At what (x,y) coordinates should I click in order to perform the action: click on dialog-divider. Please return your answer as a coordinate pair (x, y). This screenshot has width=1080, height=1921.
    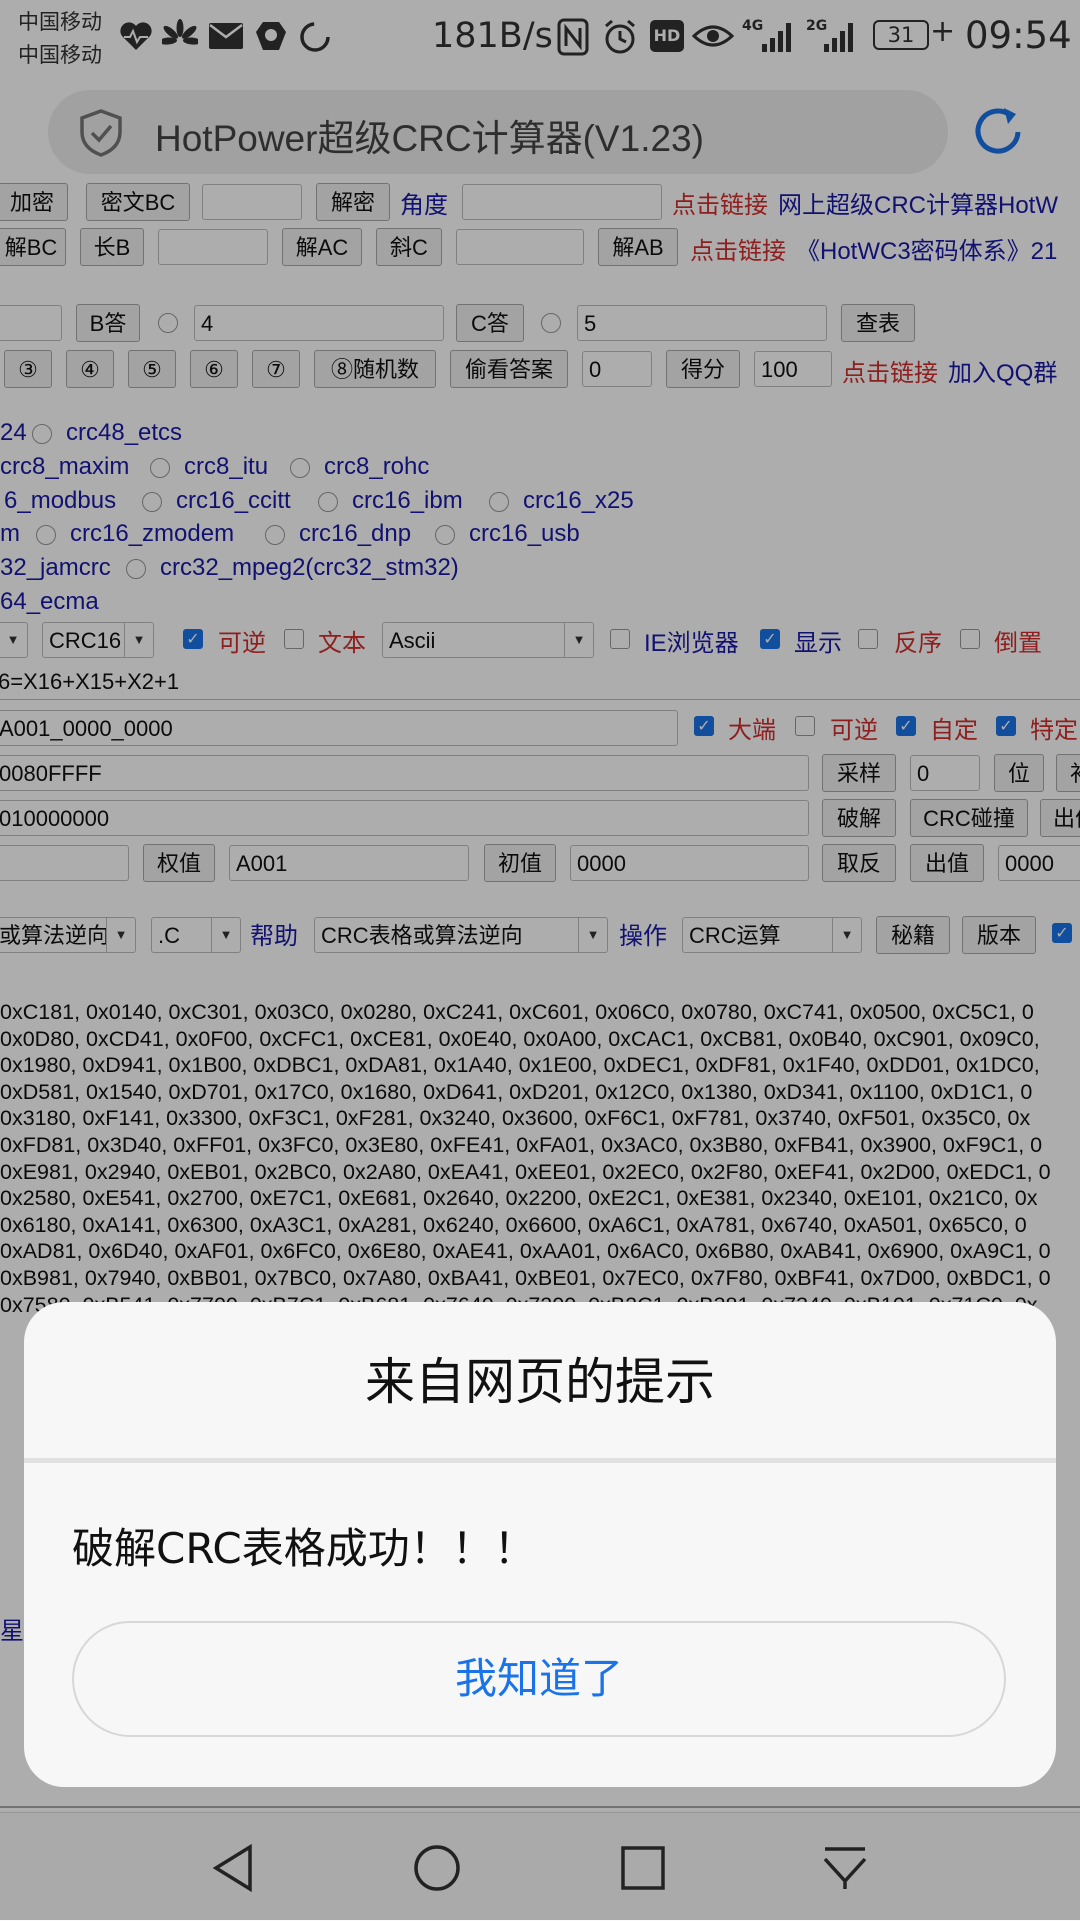
    Looking at the image, I should click on (540, 1460).